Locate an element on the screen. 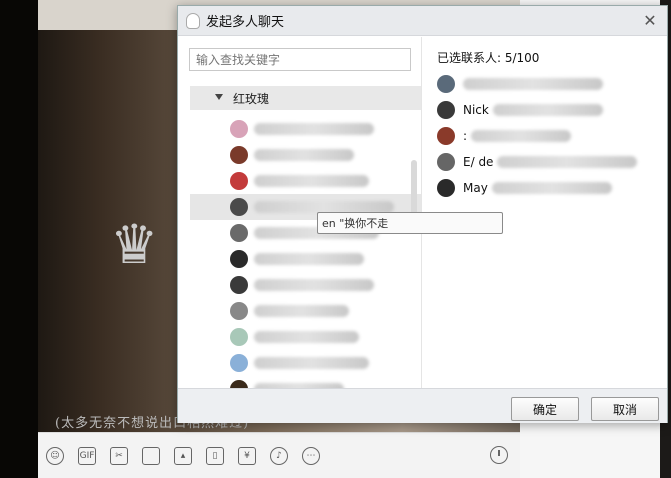 This screenshot has height=478, width=671. folder-icon is located at coordinates (151, 455).